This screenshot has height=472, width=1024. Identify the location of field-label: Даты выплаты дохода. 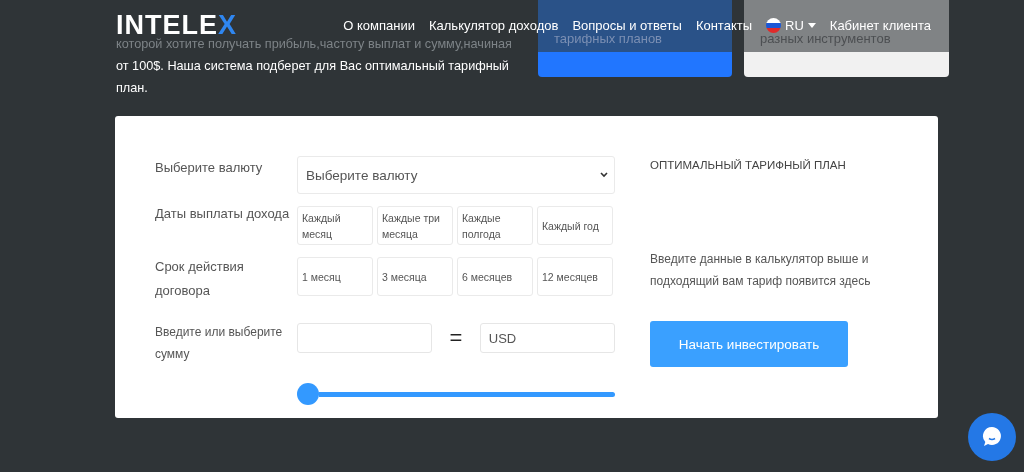
(223, 214).